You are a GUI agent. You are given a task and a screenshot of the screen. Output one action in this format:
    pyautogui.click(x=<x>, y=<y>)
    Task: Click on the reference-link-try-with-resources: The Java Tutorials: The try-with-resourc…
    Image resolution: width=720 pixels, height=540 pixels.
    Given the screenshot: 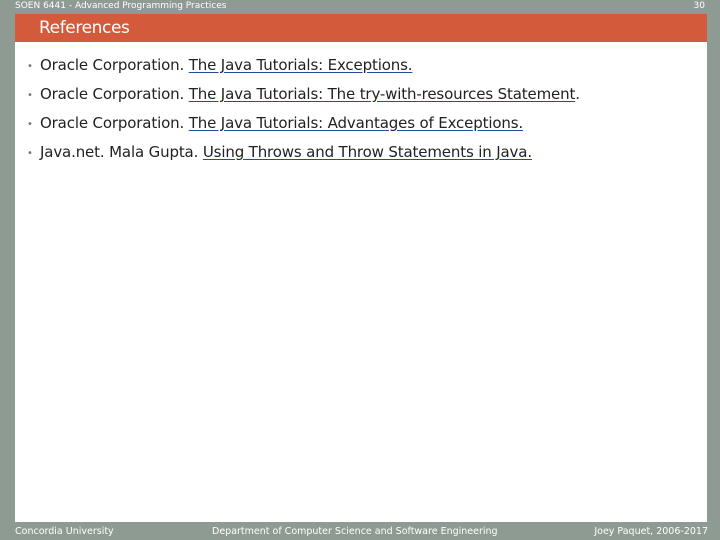 What is the action you would take?
    pyautogui.click(x=382, y=94)
    